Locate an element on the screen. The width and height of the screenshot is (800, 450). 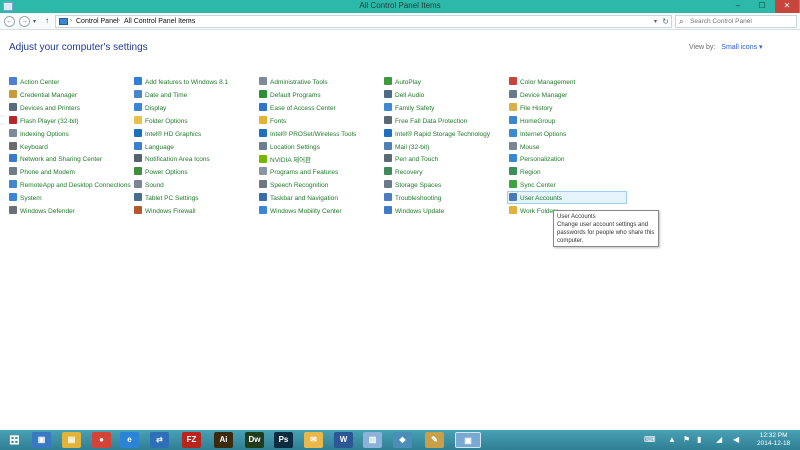
control-panel-item: Indexing Options is located at coordinates (39, 134).